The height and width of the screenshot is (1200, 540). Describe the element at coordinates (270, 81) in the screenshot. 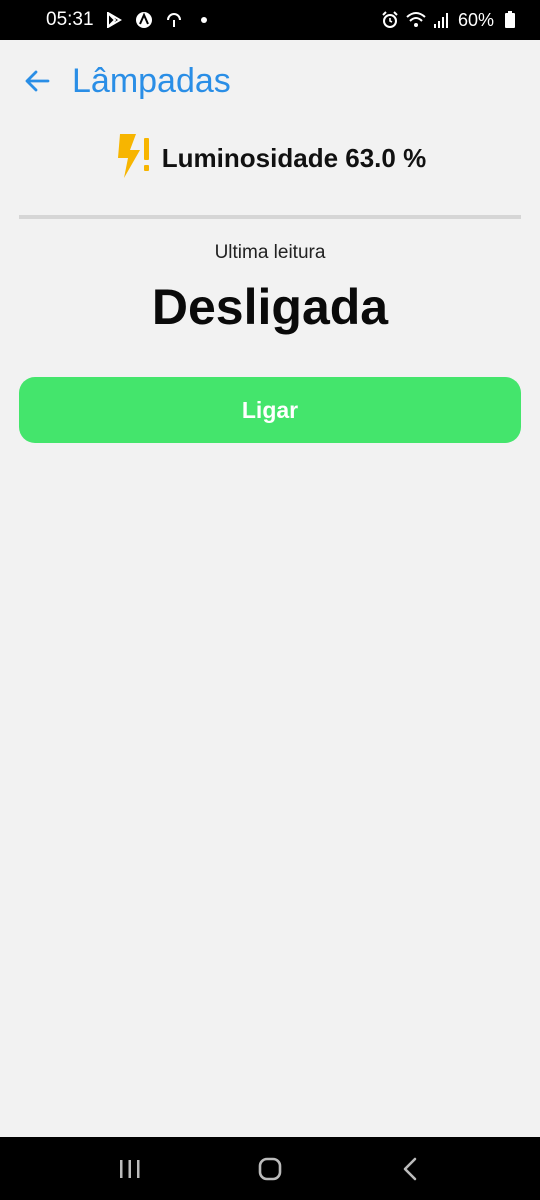

I see `app-header: Lâmpadas` at that location.